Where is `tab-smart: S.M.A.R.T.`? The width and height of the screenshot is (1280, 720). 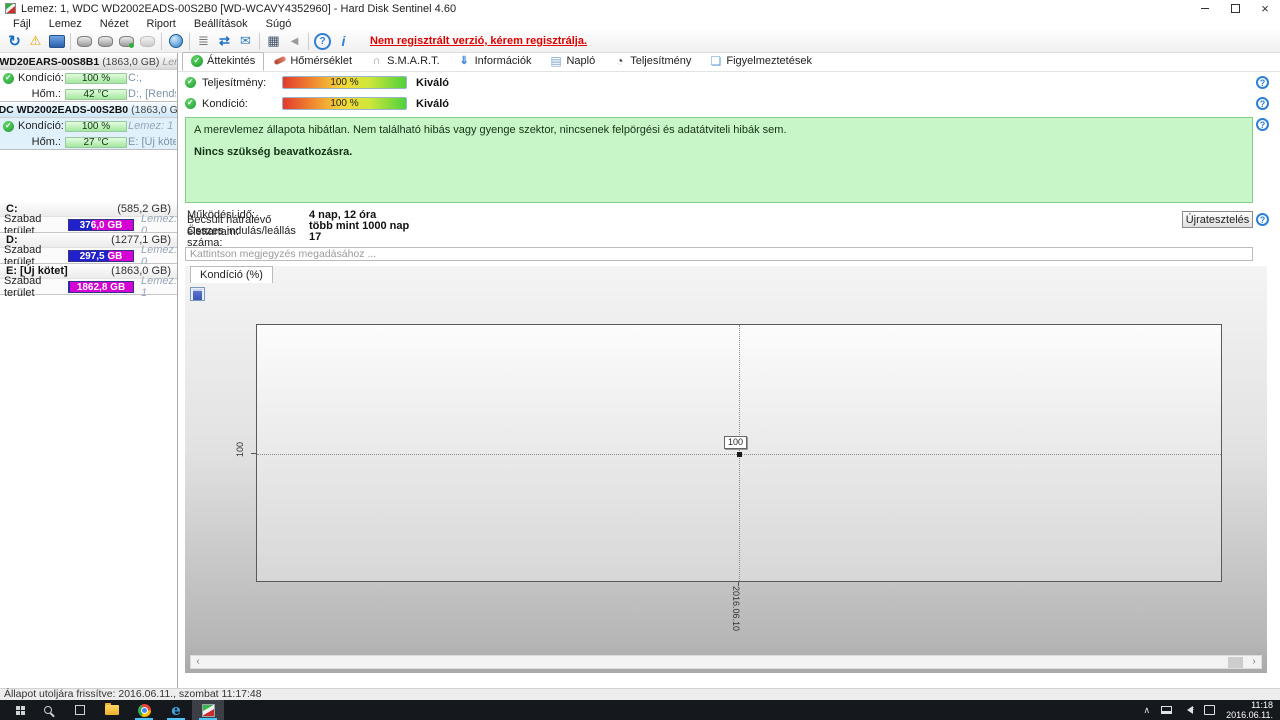 tab-smart: S.M.A.R.T. is located at coordinates (405, 61).